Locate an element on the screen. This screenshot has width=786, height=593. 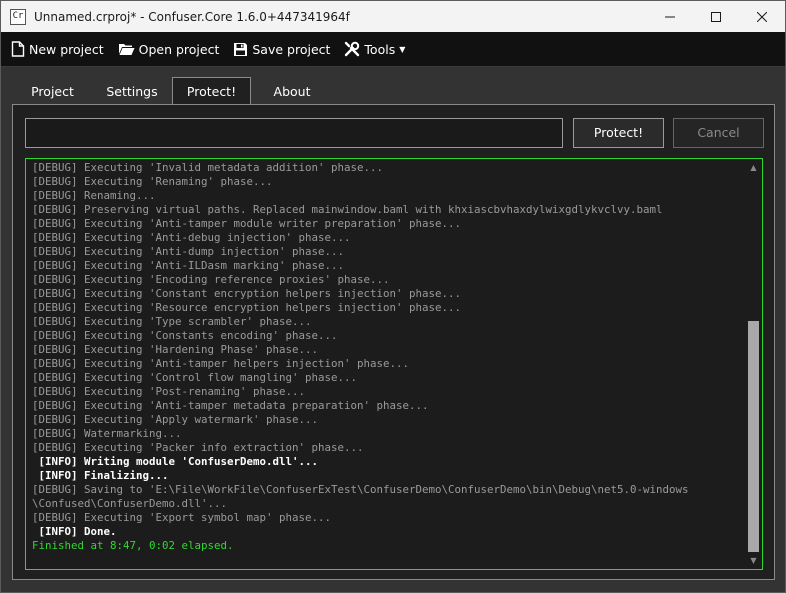
minimize-icon is located at coordinates (670, 16).